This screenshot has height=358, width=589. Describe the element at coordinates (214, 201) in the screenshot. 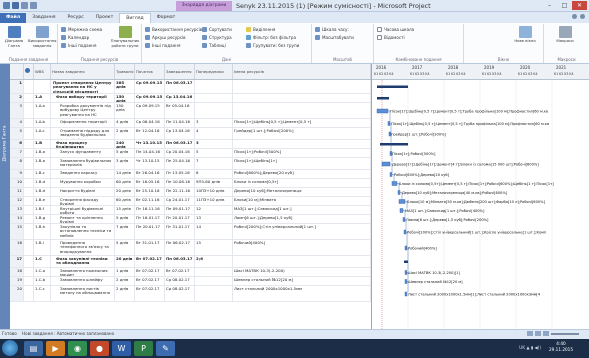

I see `row-predecessors: 11ПЗ+10 днів` at that location.